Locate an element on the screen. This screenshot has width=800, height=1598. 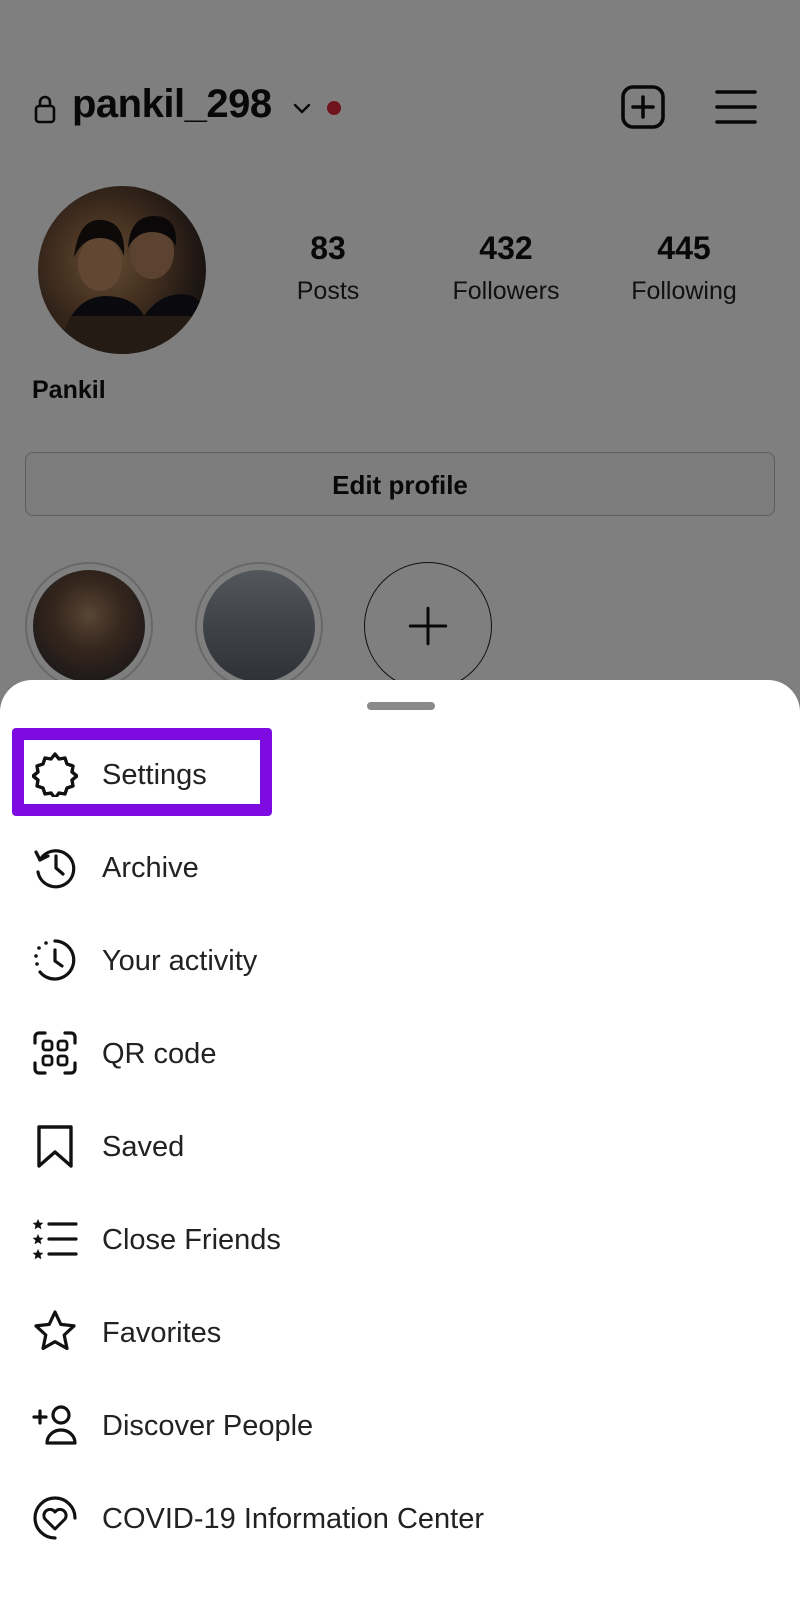
menu-item-close-friends: Close Friends is located at coordinates (400, 1240).